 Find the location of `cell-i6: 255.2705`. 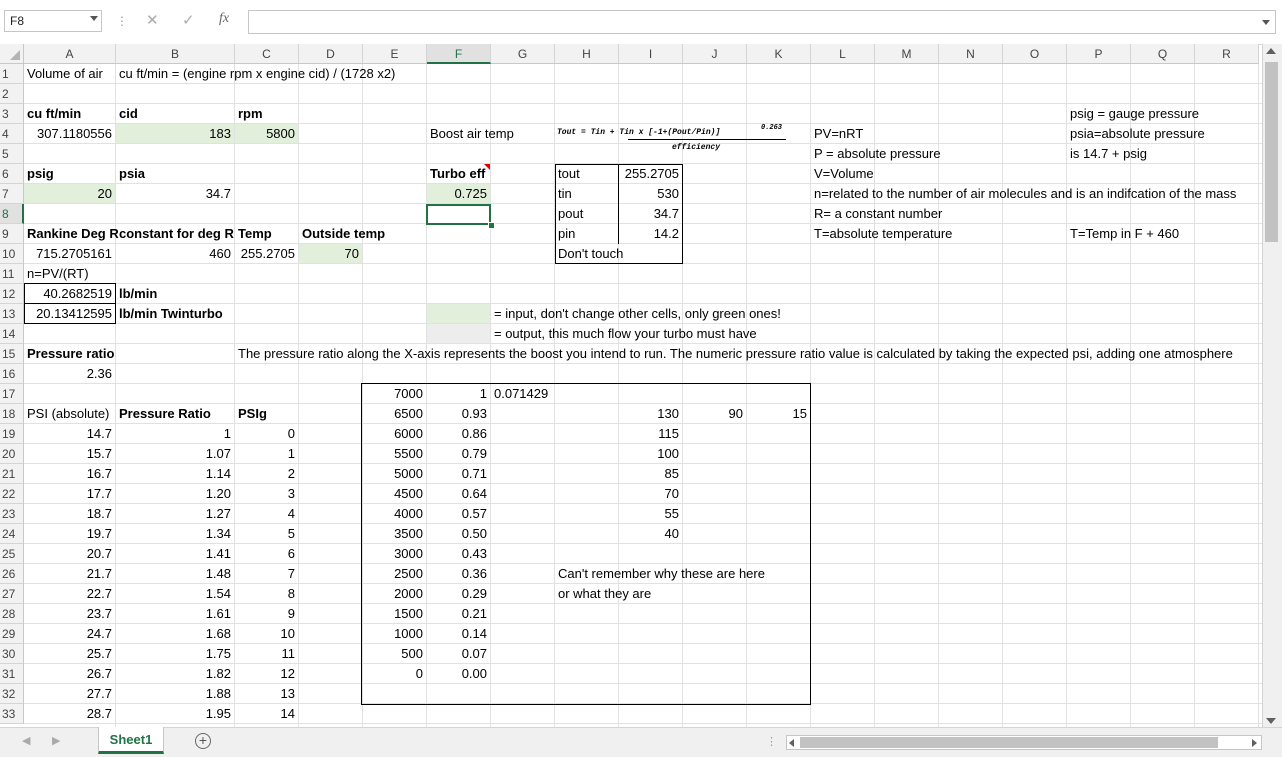

cell-i6: 255.2705 is located at coordinates (650, 174).